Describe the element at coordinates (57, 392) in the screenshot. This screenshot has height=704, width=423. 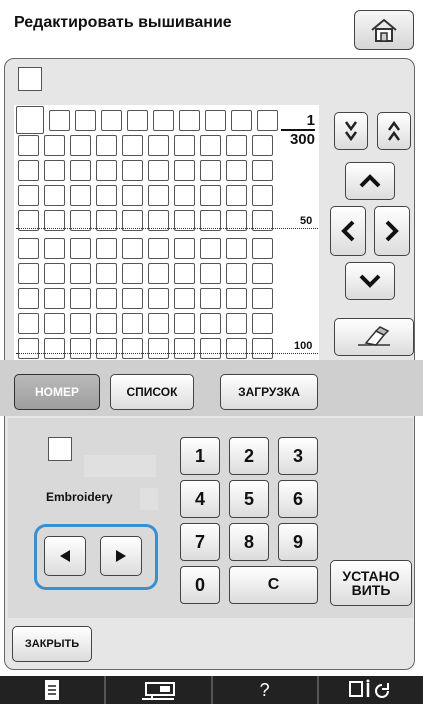
I see `tab-number: НОМЕР` at that location.